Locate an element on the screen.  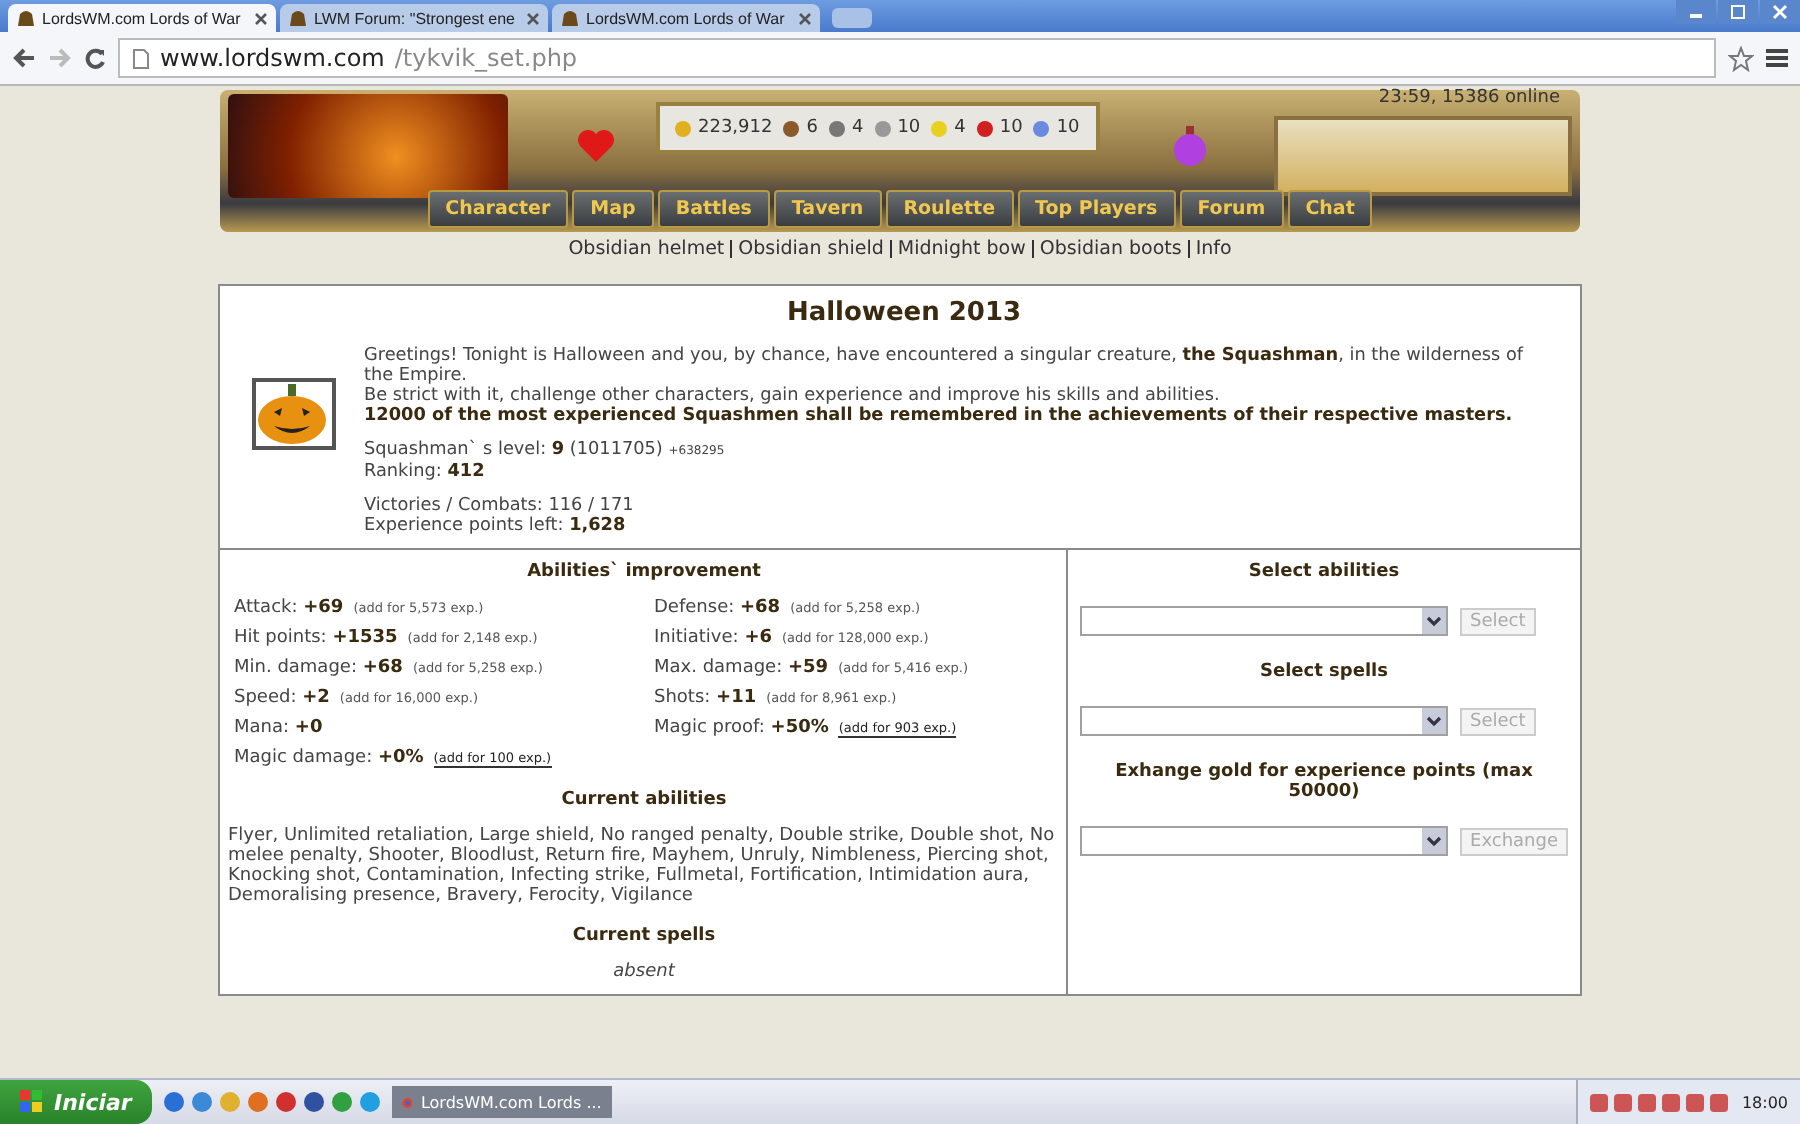
nav-button: Roulette is located at coordinates (949, 209).